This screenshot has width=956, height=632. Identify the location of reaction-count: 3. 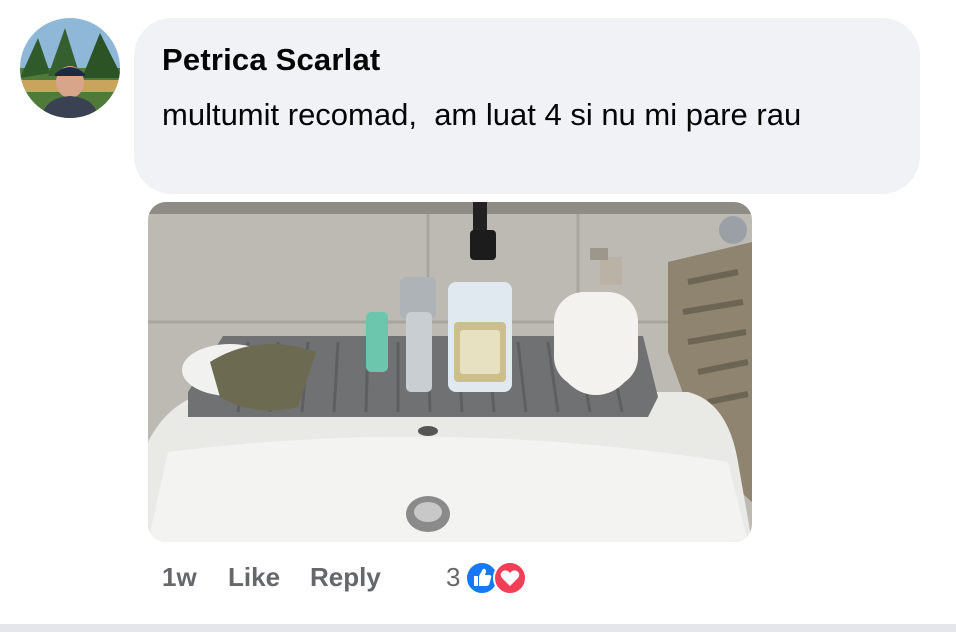
(453, 577).